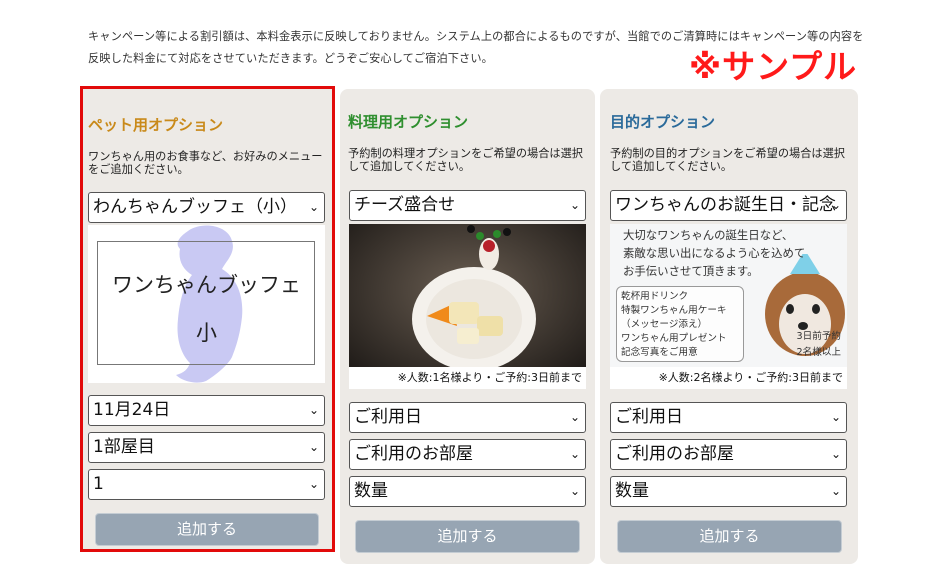  I want to click on pet-image-caption-1: ワンちゃんブッフェ, so click(206, 285).